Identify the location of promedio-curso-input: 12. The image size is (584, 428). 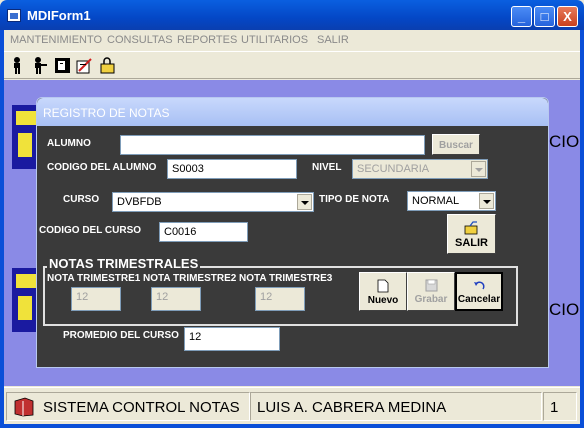
(232, 339).